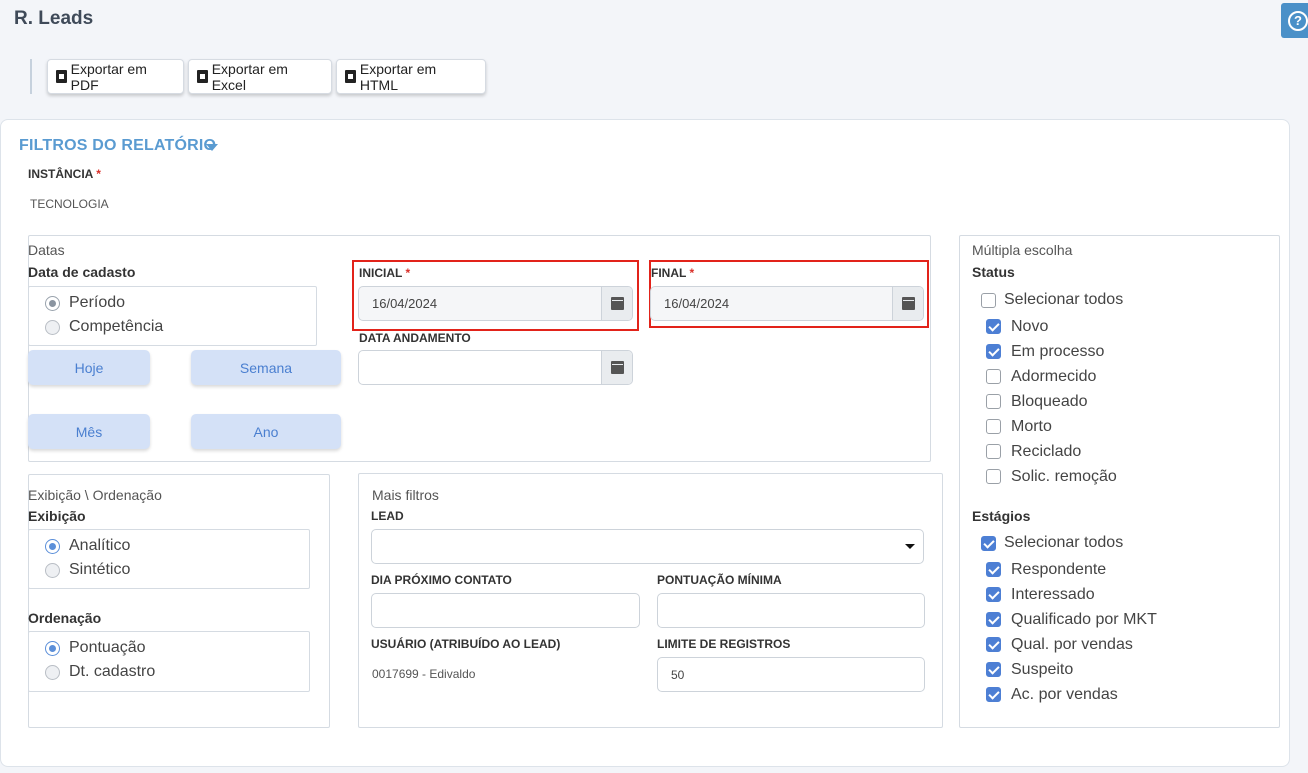 This screenshot has width=1308, height=773. Describe the element at coordinates (350, 76) in the screenshot. I see `html-file-icon` at that location.